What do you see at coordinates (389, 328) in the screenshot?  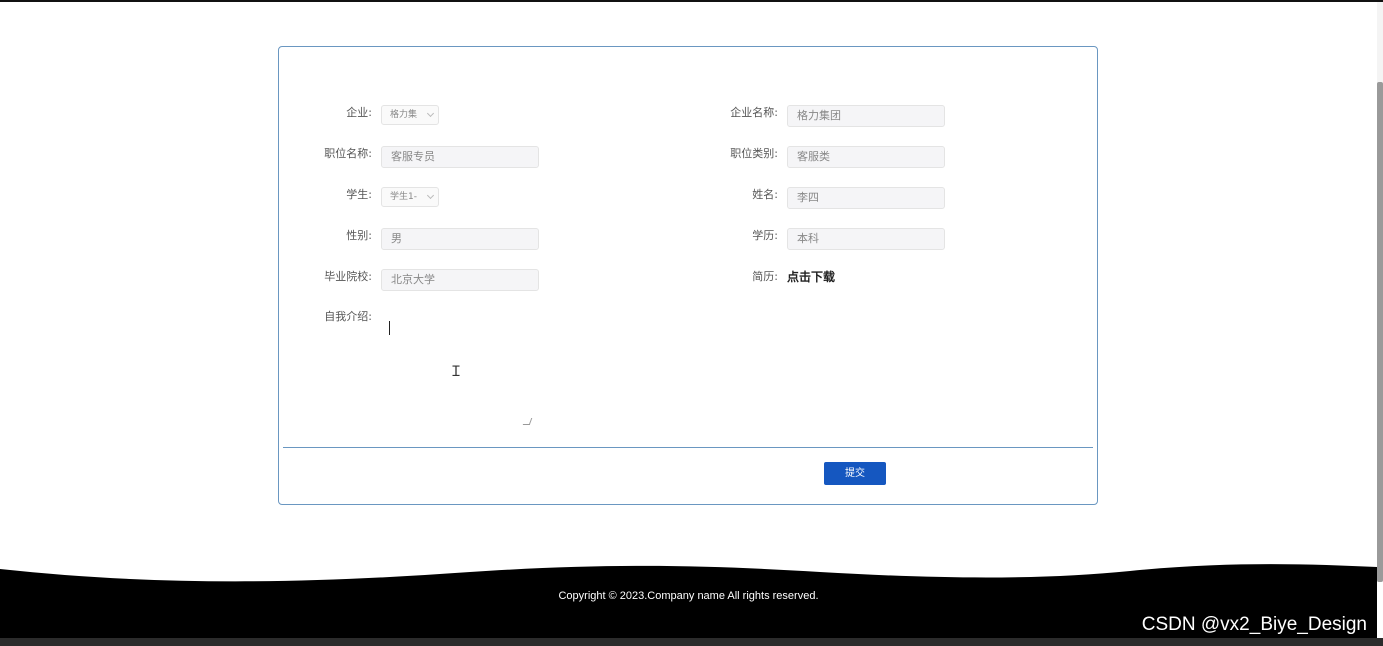 I see `text-caret` at bounding box center [389, 328].